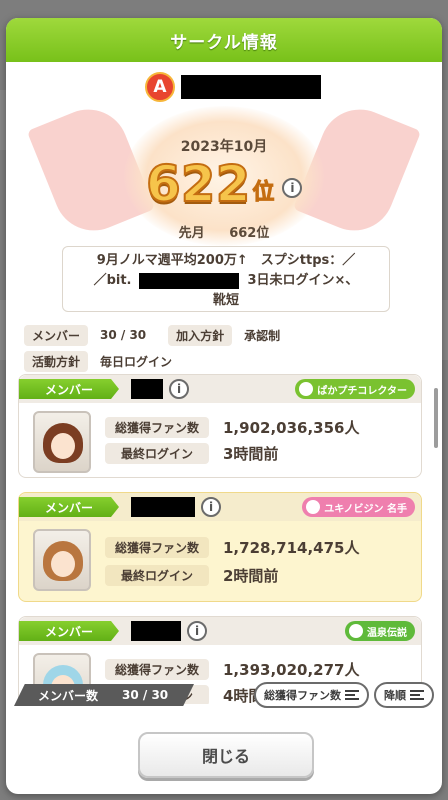 The width and height of the screenshot is (448, 800). I want to click on last-login-row: 最終ログイン 2時間前, so click(191, 575).